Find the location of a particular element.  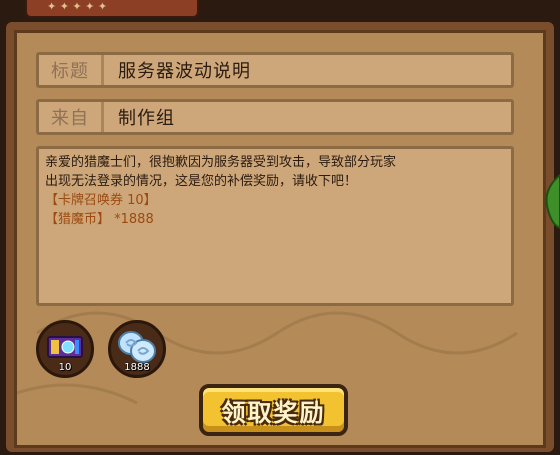

body-line-2: 出现无法登录的情况，这是您的补偿奖励，请收下吧！ is located at coordinates (201, 181).